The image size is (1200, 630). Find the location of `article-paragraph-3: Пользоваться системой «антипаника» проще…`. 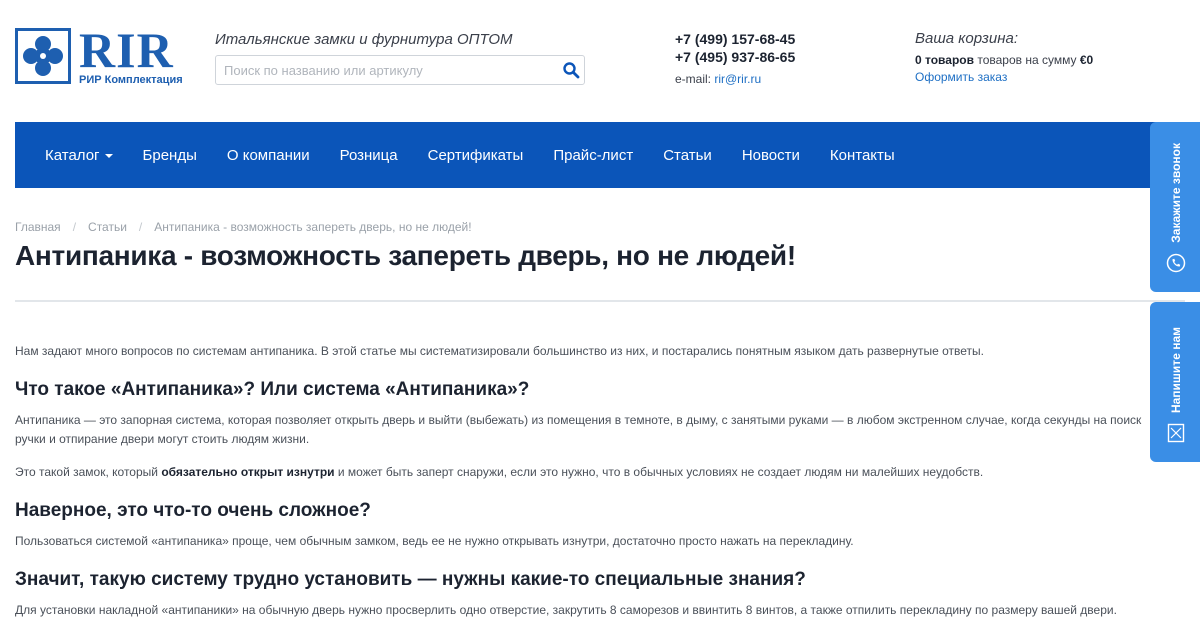

article-paragraph-3: Пользоваться системой «антипаника» проще… is located at coordinates (434, 541).